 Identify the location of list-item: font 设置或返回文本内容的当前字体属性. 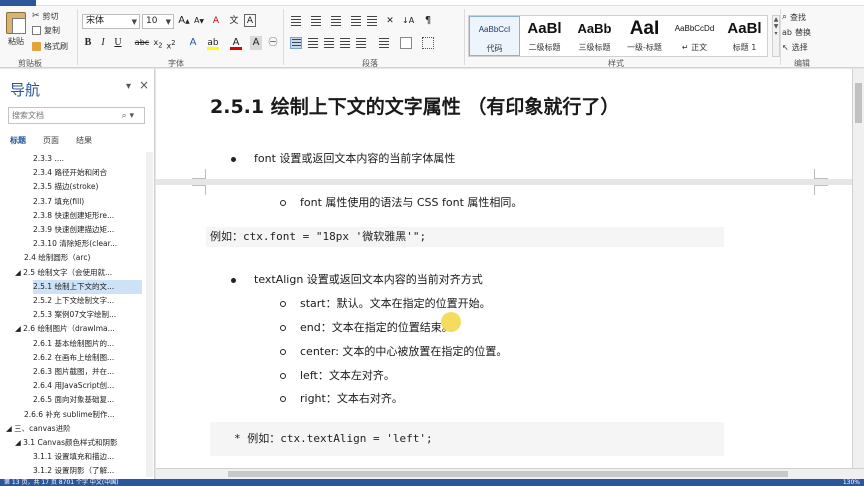
(343, 158).